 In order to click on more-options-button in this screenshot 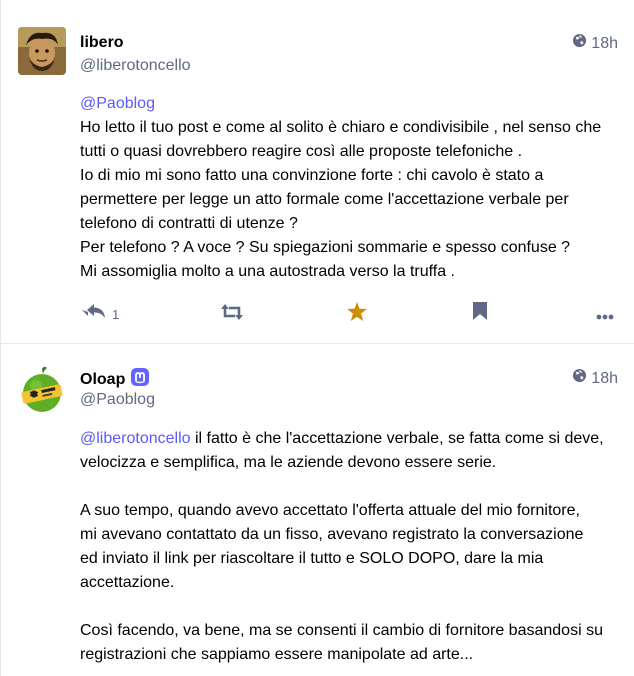, I will do `click(605, 315)`.